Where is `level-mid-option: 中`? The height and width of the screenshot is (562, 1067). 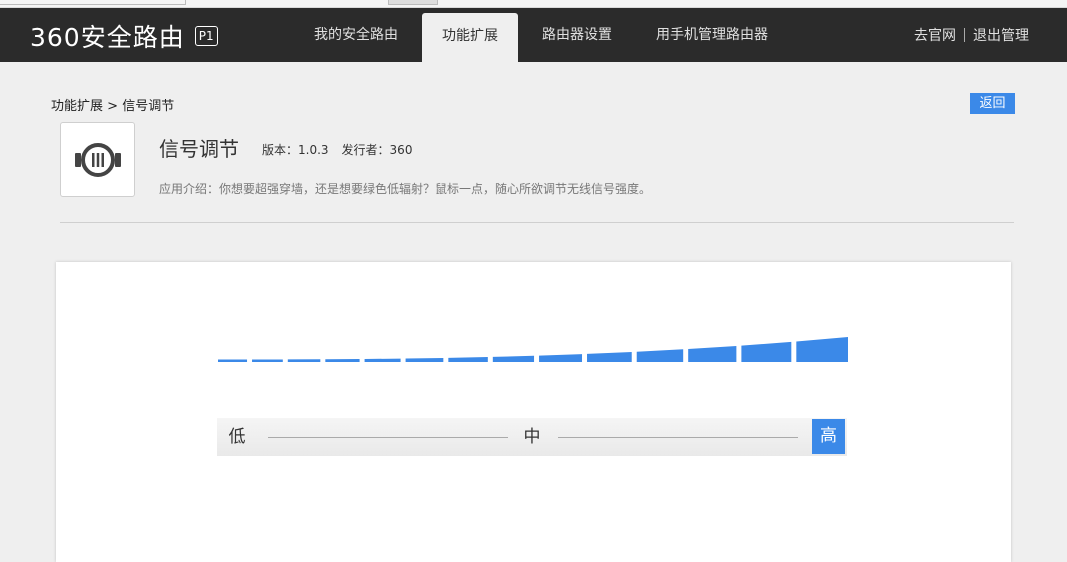
level-mid-option: 中 is located at coordinates (532, 437).